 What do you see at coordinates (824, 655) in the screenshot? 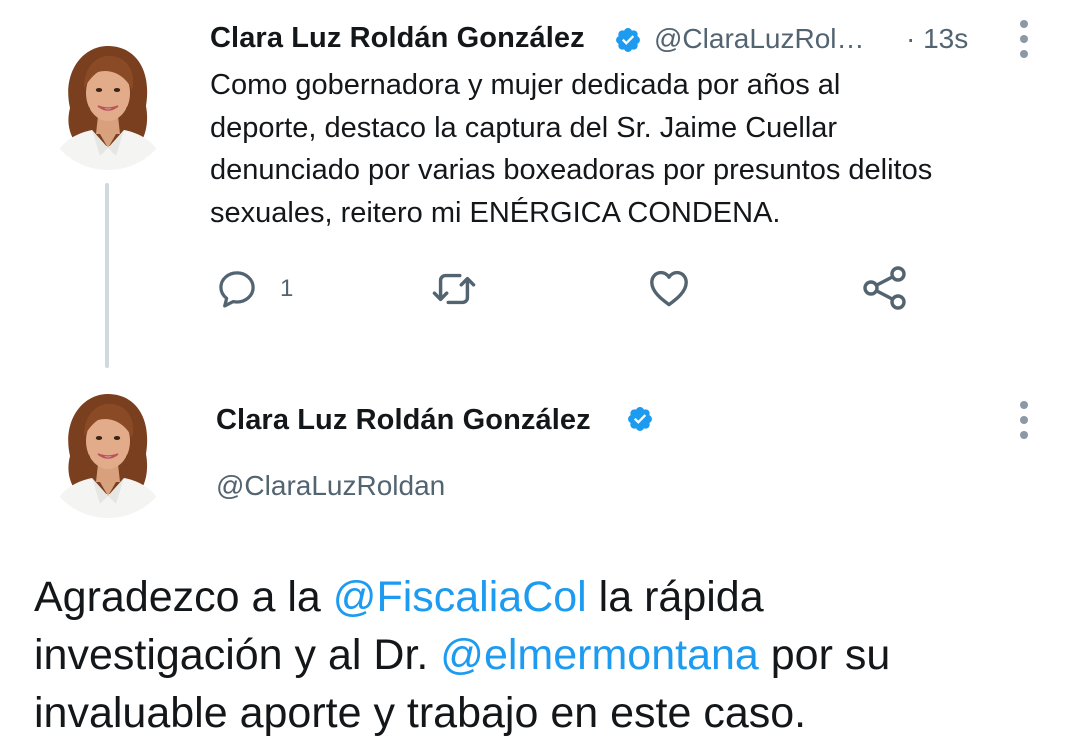
I see `text-segment: por su` at bounding box center [824, 655].